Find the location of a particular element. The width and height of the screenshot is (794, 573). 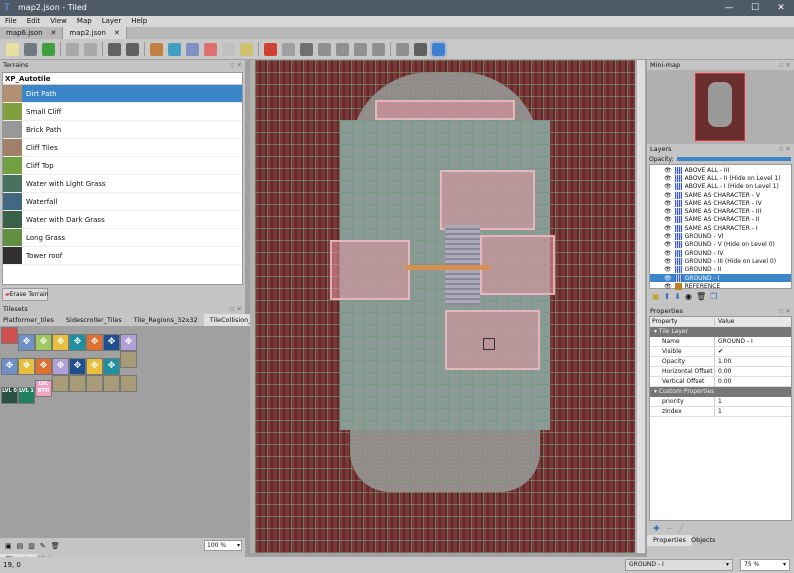

toolbar-tool-9-icon is located at coordinates (192, 49).